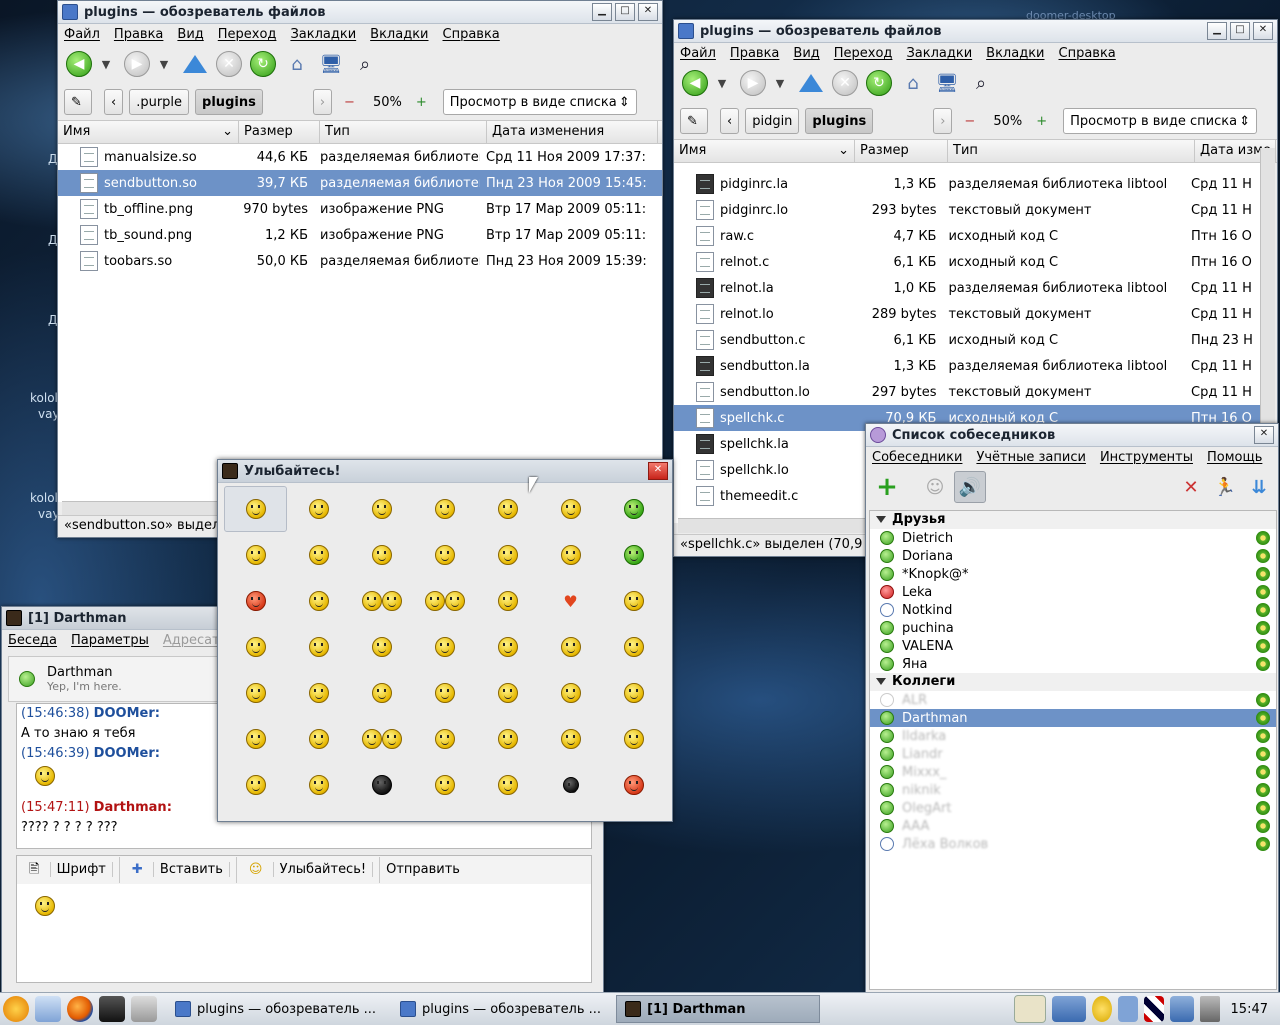 This screenshot has height=1025, width=1280. What do you see at coordinates (772, 121) in the screenshot?
I see `path-button: pidgin` at bounding box center [772, 121].